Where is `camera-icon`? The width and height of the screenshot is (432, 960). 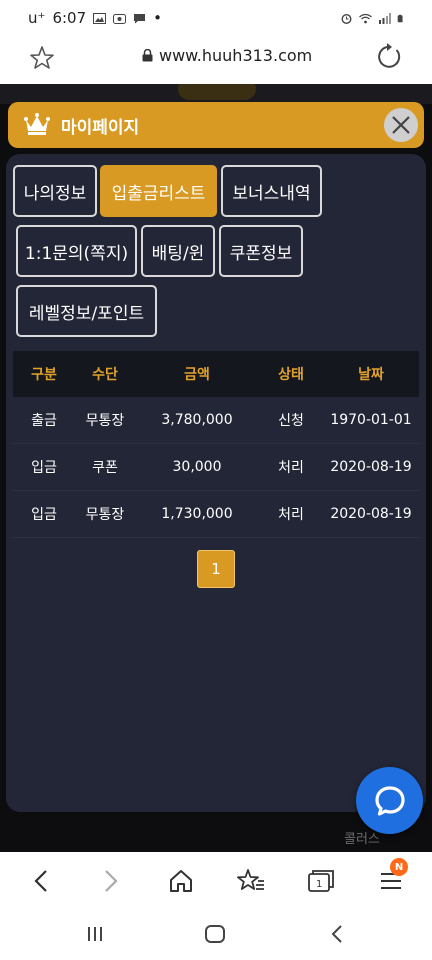
camera-icon is located at coordinates (120, 18).